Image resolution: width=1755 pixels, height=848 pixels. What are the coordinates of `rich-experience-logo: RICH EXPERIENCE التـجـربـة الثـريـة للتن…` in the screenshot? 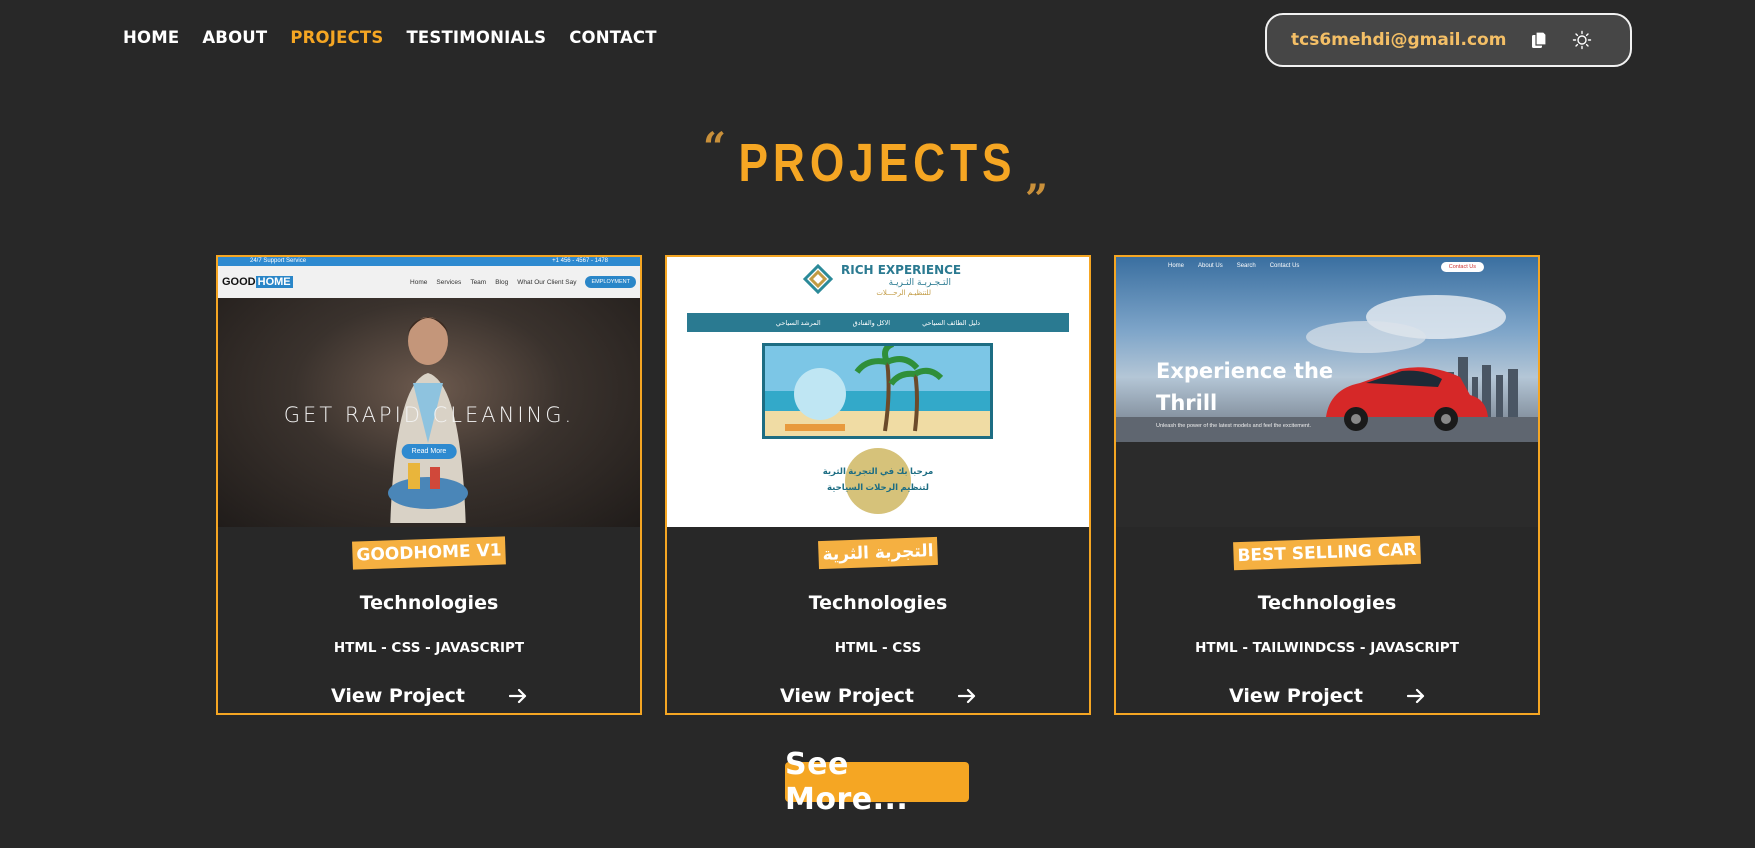 It's located at (881, 280).